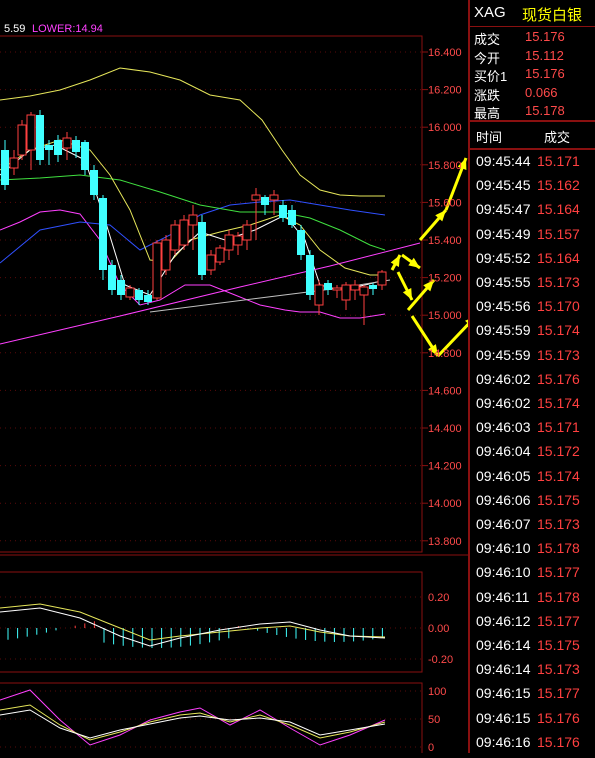 The height and width of the screenshot is (758, 595). What do you see at coordinates (445, 53) in the screenshot?
I see `price-axis-label: 16.400` at bounding box center [445, 53].